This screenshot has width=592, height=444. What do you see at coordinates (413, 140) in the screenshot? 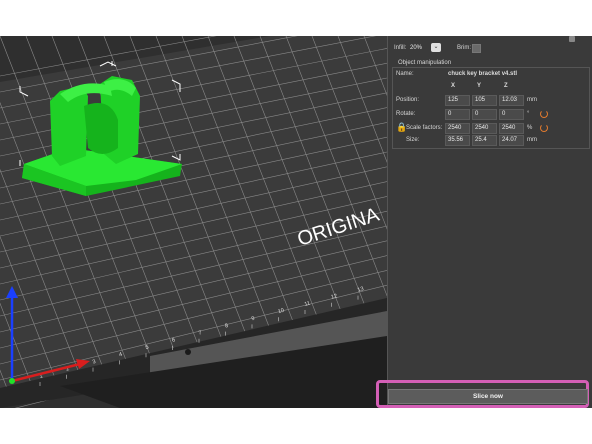
I see `size-label: Size:` at bounding box center [413, 140].